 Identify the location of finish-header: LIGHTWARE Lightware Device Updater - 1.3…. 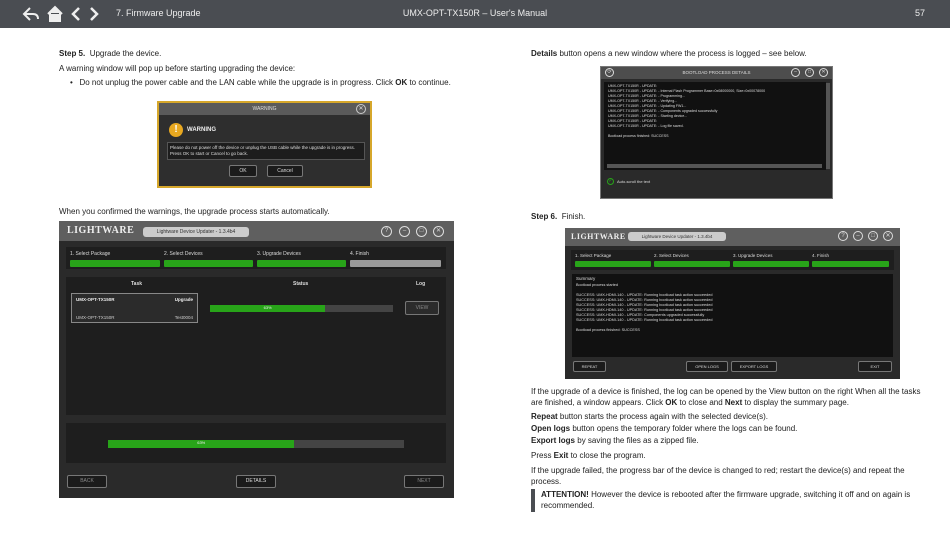
(732, 237).